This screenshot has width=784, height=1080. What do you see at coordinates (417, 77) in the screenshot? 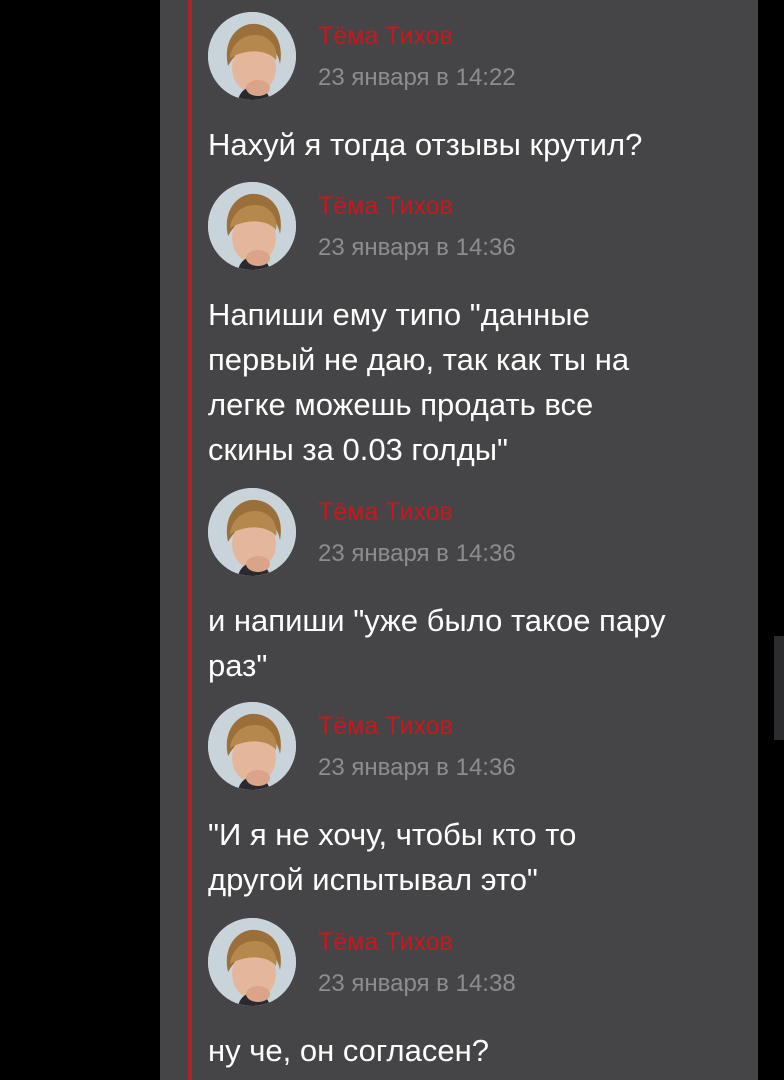
I see `message-timestamp: 23 января в 14:22` at bounding box center [417, 77].